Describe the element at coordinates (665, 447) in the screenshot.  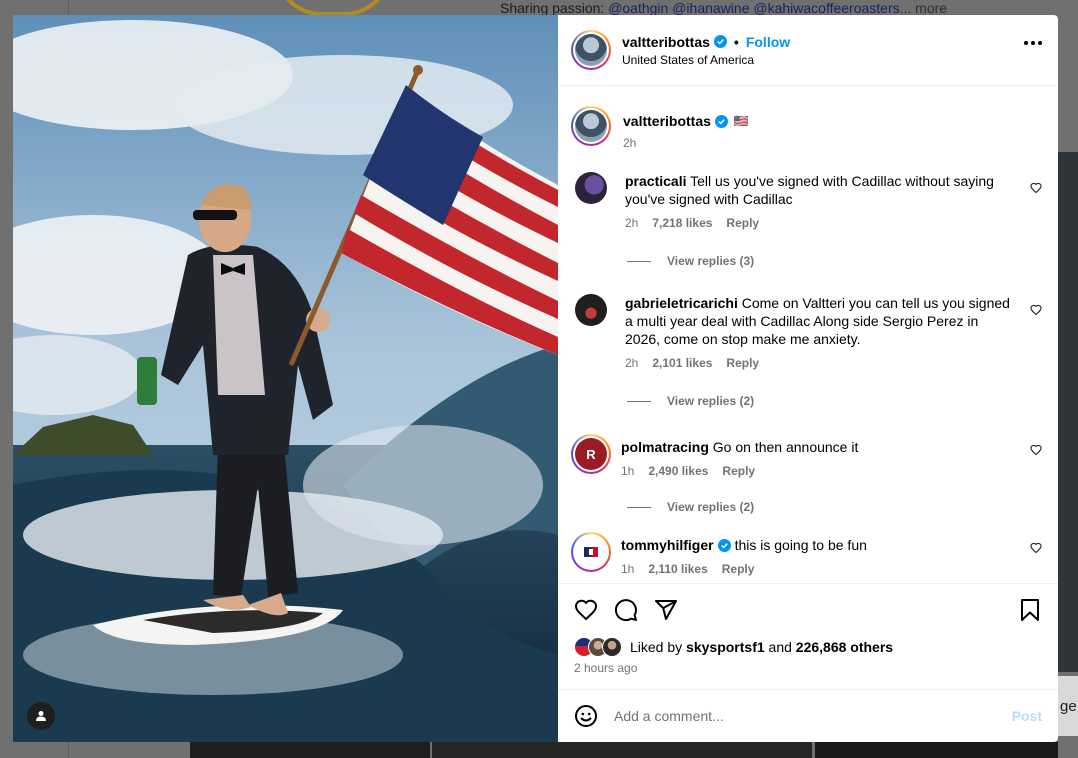
I see `comment-username: polmatracing` at that location.